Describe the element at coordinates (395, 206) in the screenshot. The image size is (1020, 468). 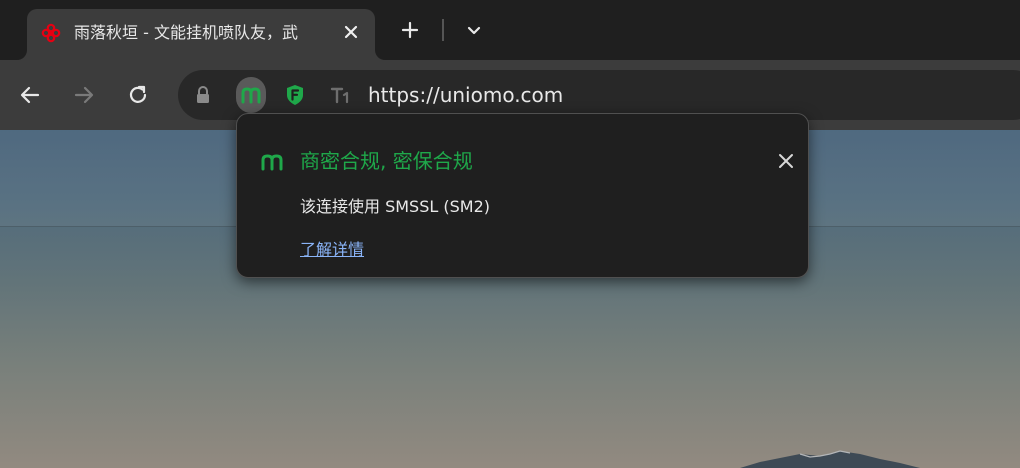
I see `connection-description: 该连接使用 SMSSL (SM2)` at that location.